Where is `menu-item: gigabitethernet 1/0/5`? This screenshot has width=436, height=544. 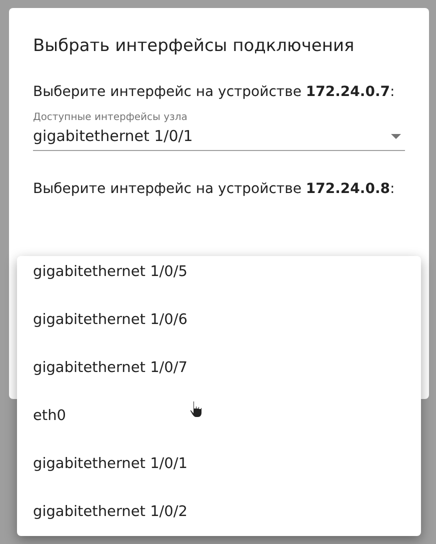 menu-item: gigabitethernet 1/0/5 is located at coordinates (219, 276).